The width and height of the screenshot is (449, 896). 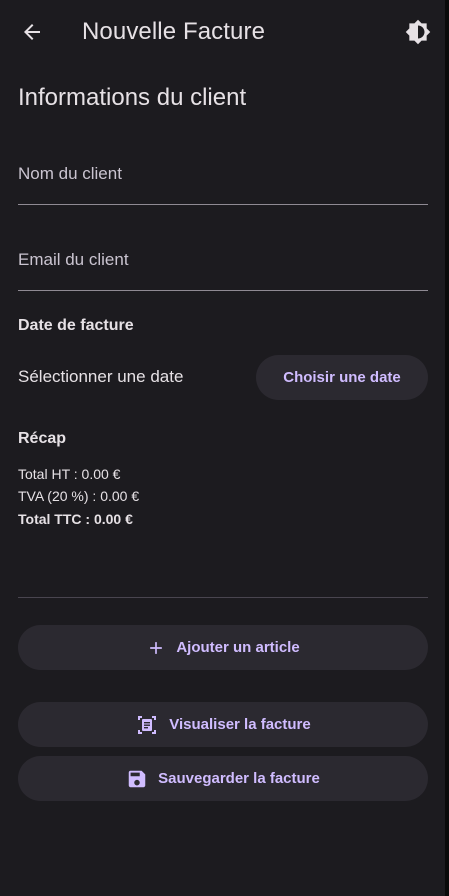 I want to click on choose-date-button: Choisir une date, so click(x=342, y=377).